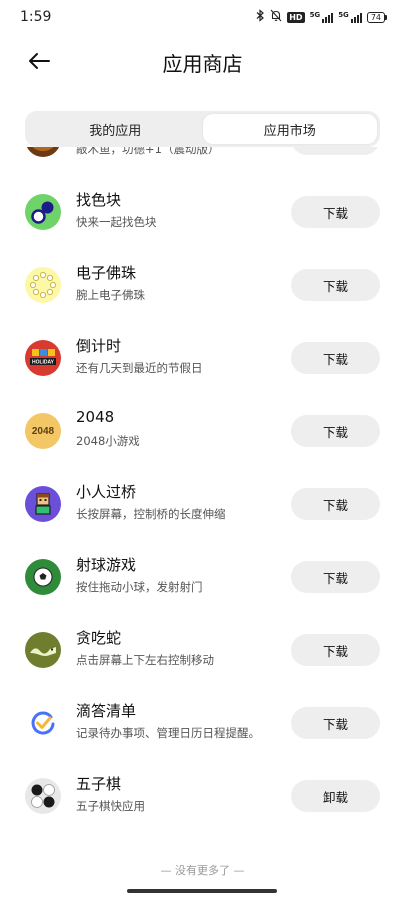 The height and width of the screenshot is (900, 405). I want to click on status-time: 1:59, so click(36, 17).